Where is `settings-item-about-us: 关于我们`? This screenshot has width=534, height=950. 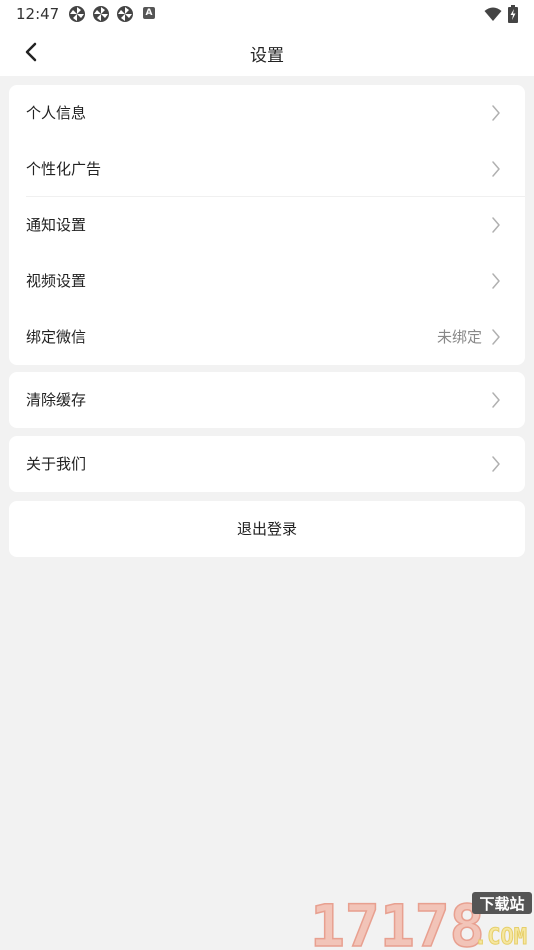 settings-item-about-us: 关于我们 is located at coordinates (267, 464).